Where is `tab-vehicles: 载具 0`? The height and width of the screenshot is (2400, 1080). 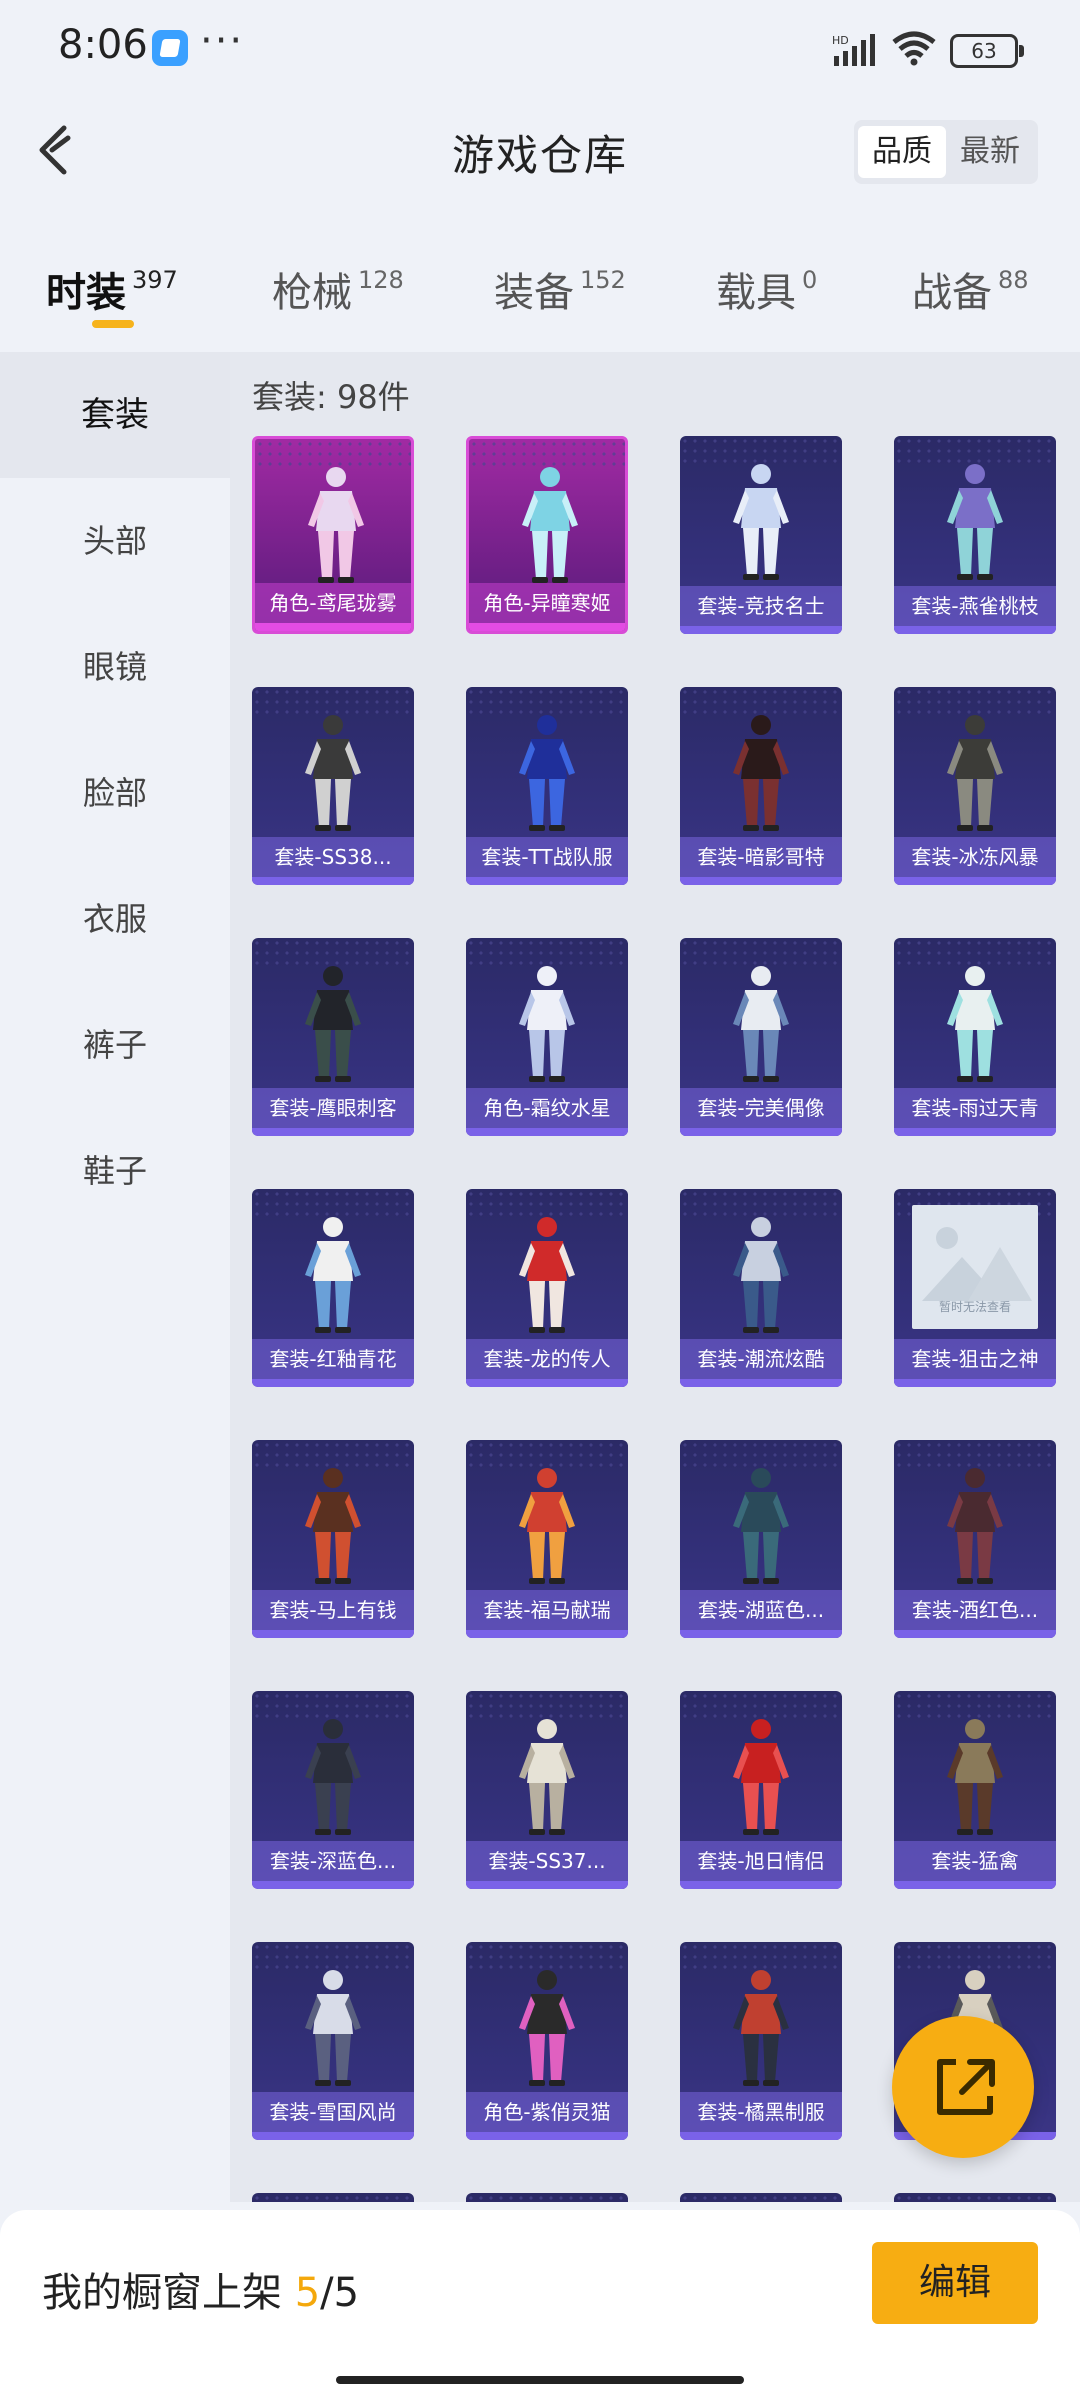
tab-vehicles: 载具 0 is located at coordinates (766, 289).